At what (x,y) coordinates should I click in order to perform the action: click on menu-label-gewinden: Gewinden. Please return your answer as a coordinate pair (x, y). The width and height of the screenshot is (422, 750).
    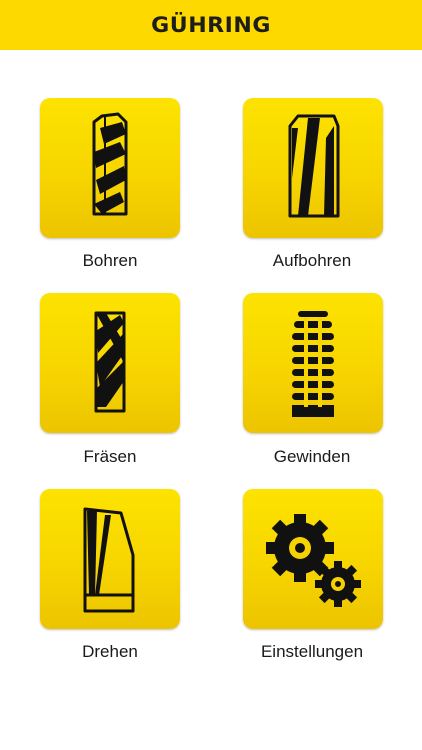
    Looking at the image, I should click on (312, 456).